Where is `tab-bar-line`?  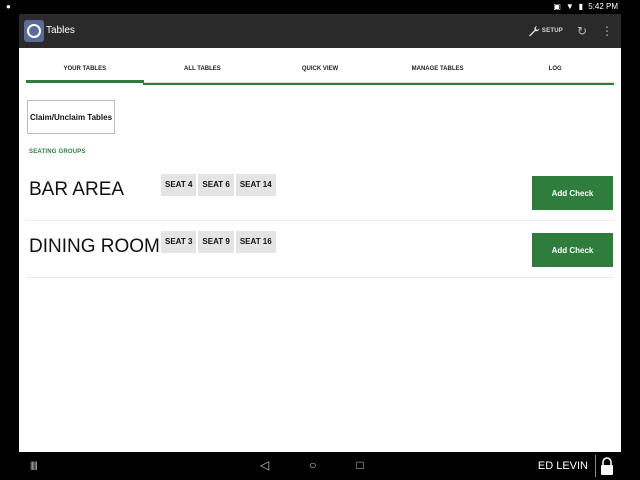 tab-bar-line is located at coordinates (378, 84).